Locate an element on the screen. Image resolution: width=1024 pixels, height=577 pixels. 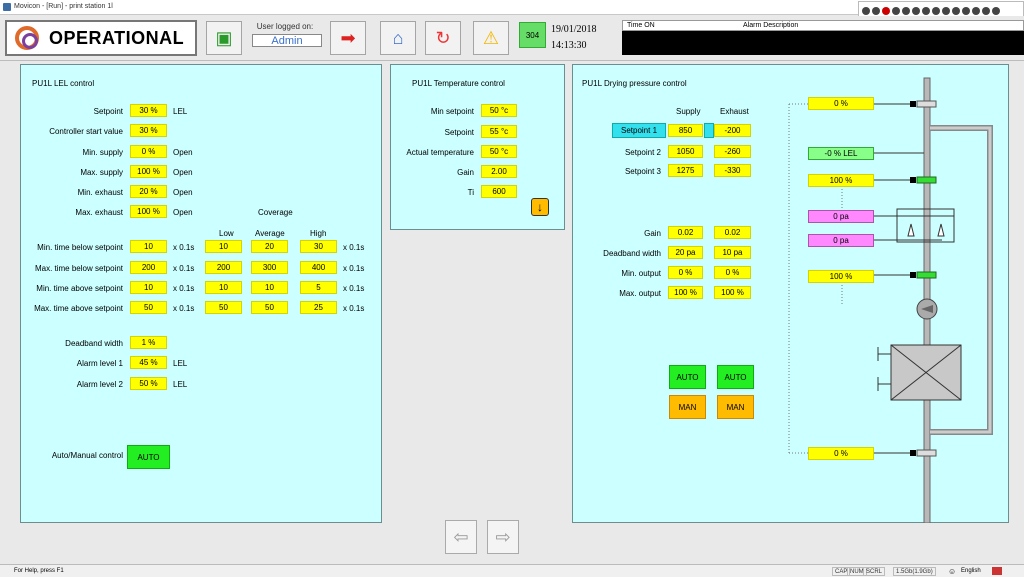
lel-reading-field: -0 % LEL is located at coordinates (841, 153).